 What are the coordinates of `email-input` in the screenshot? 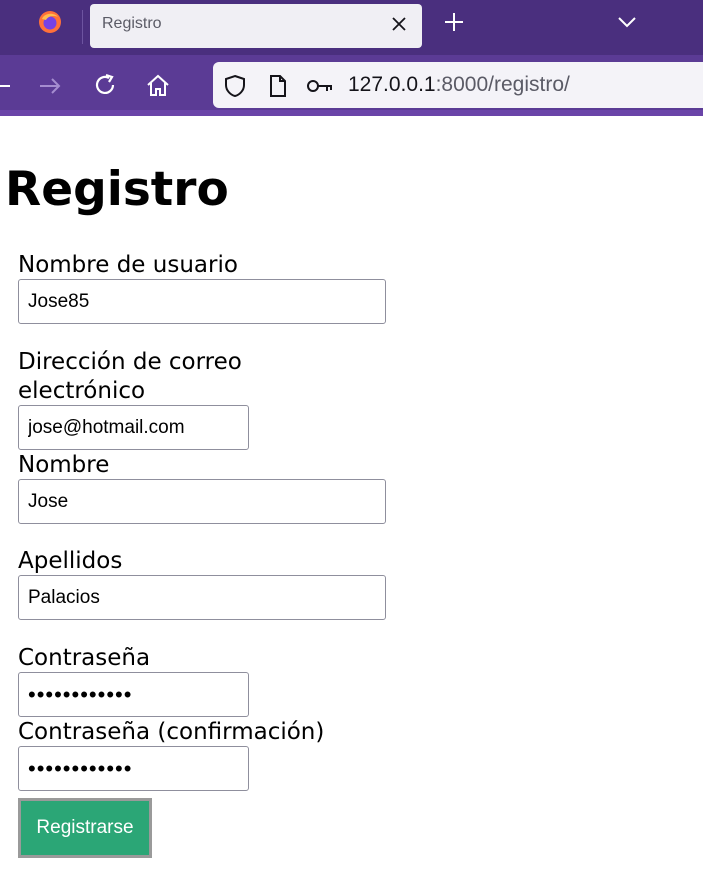 It's located at (133, 427).